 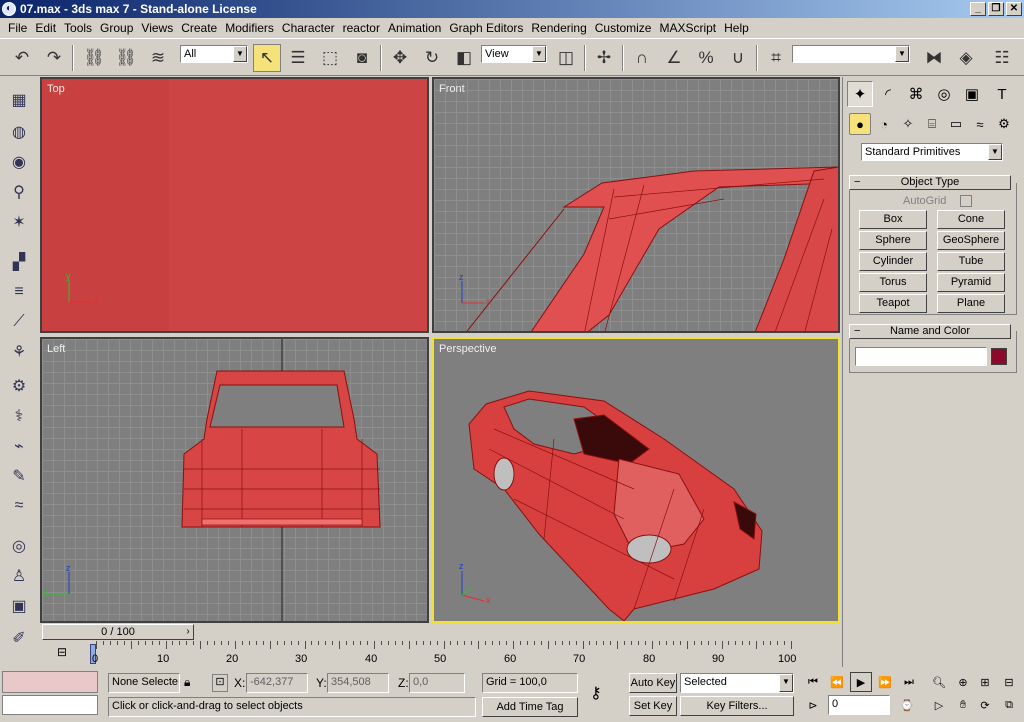 What do you see at coordinates (19, 476) in the screenshot?
I see `reactor-tab-icon: ✎` at bounding box center [19, 476].